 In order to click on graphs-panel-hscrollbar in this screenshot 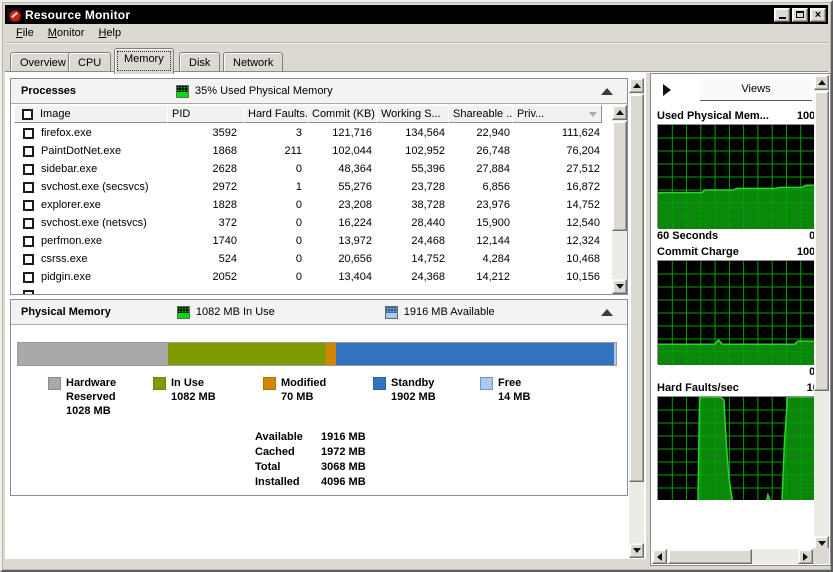, I will do `click(732, 556)`.